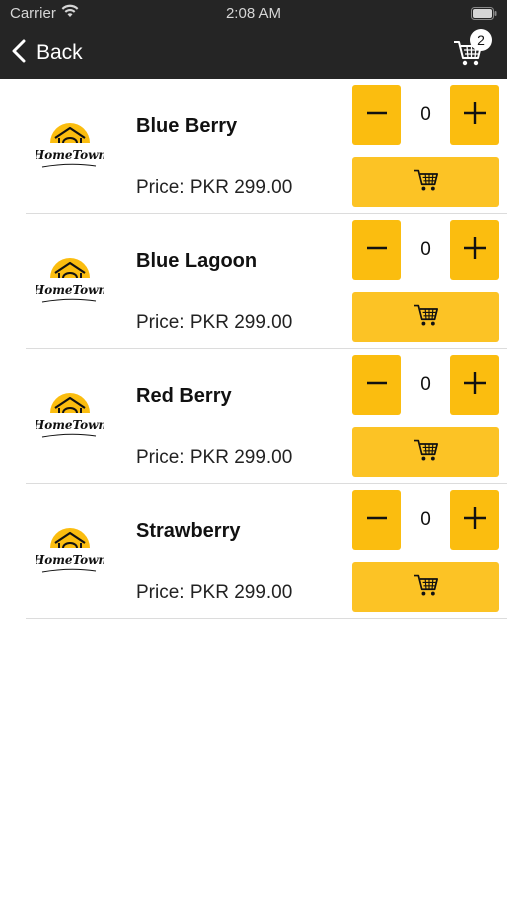  Describe the element at coordinates (184, 396) in the screenshot. I see `product-name: Red Berry` at that location.